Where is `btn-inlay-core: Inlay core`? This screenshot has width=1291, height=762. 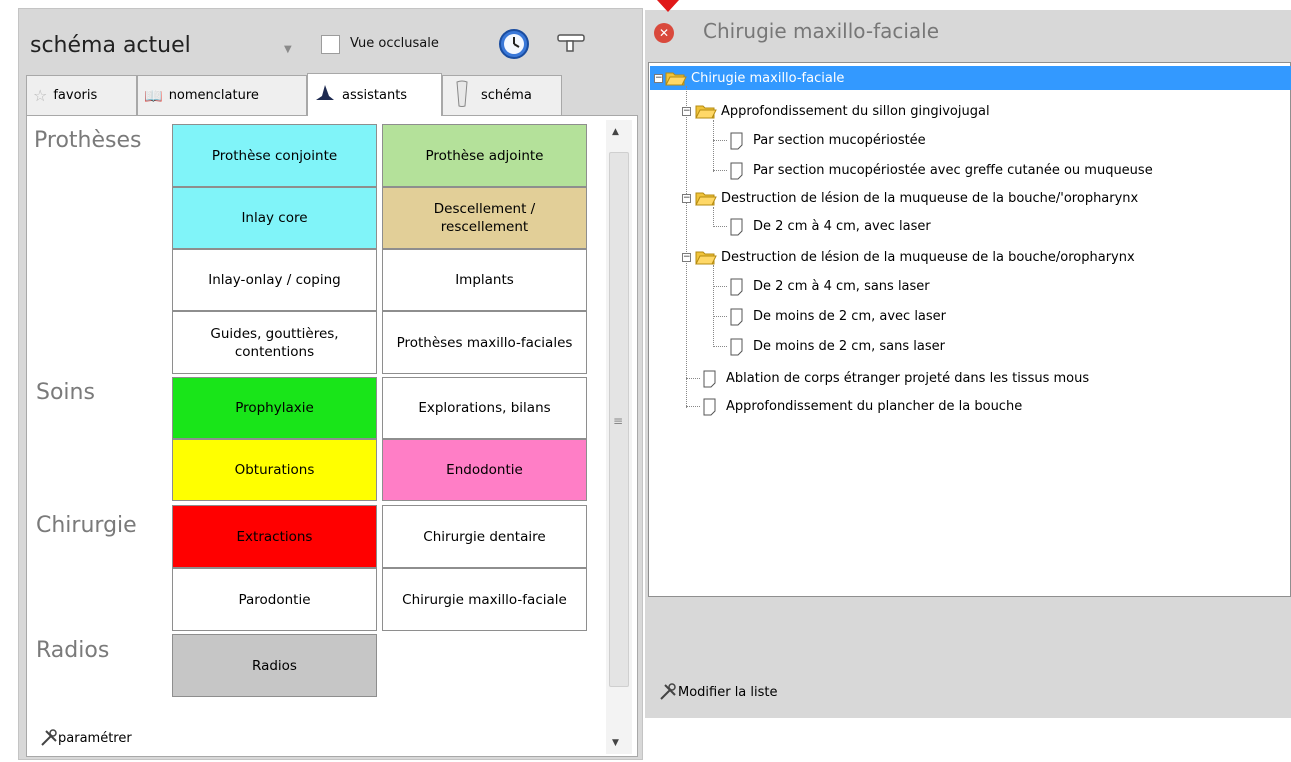
btn-inlay-core: Inlay core is located at coordinates (274, 218).